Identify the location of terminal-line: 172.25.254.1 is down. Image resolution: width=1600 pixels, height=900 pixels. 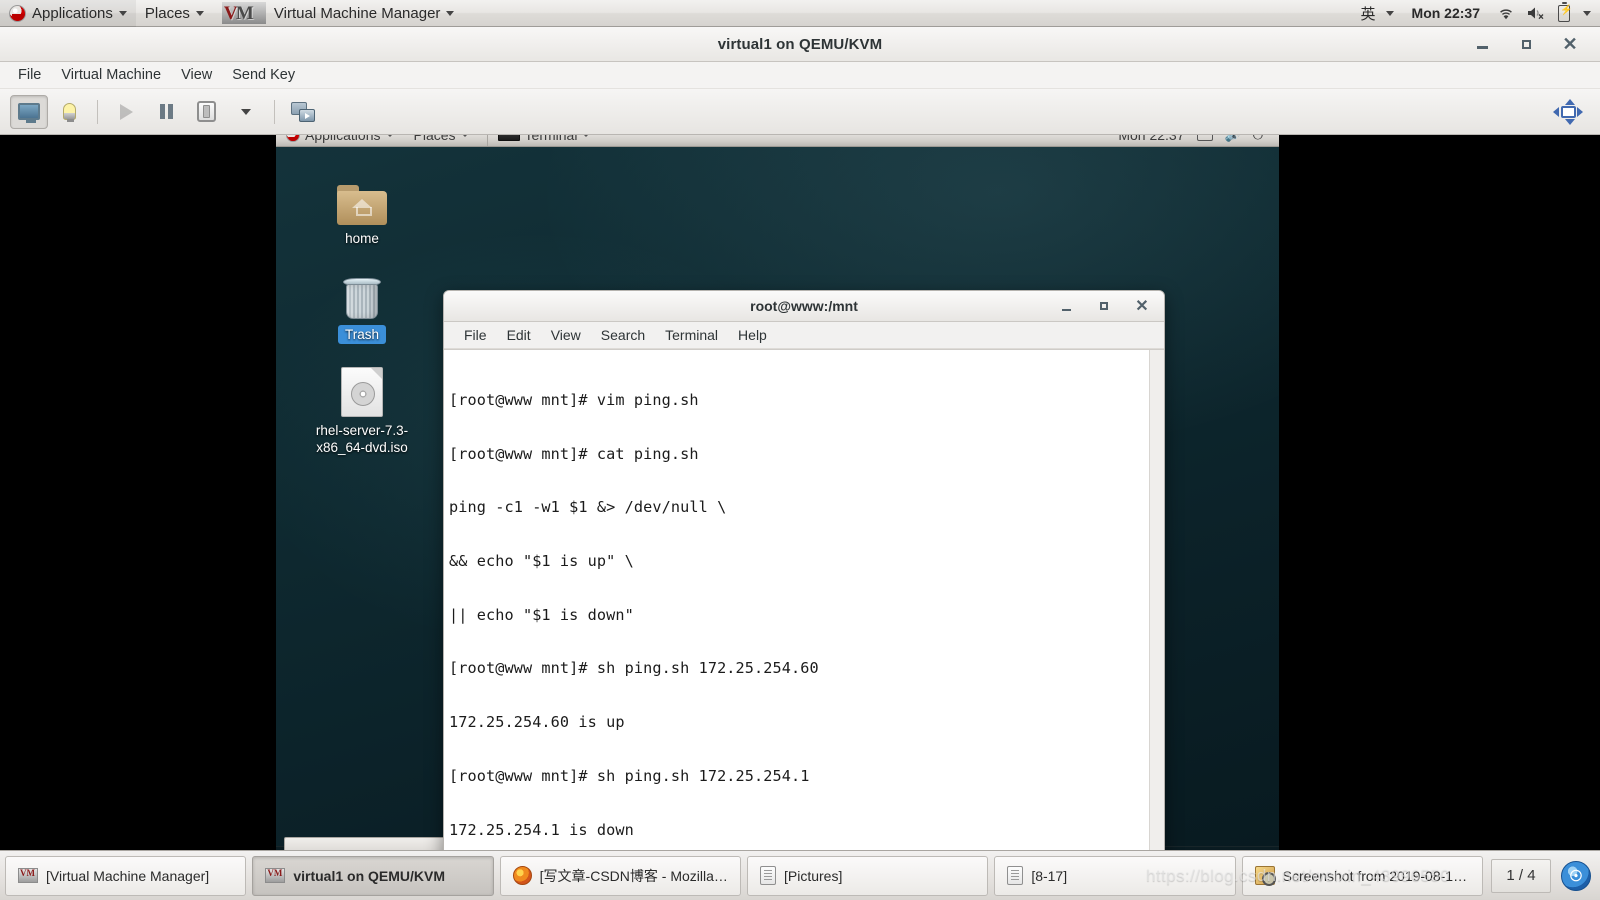
(541, 829).